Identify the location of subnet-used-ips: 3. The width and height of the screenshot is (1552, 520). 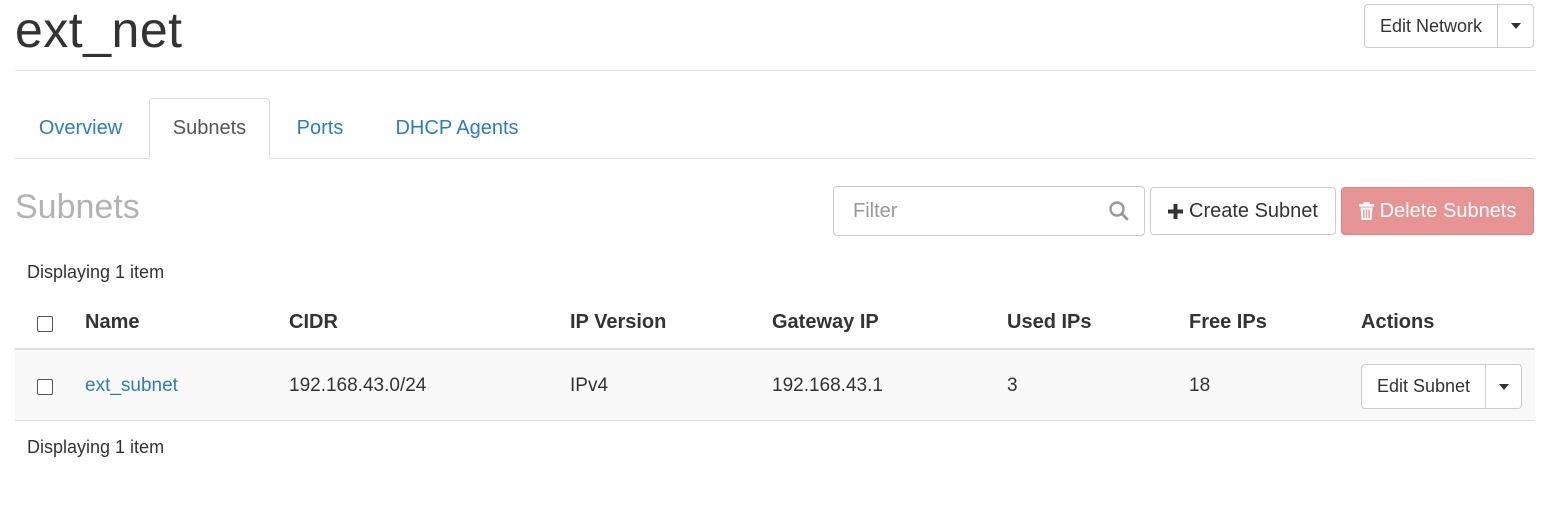
(1012, 385).